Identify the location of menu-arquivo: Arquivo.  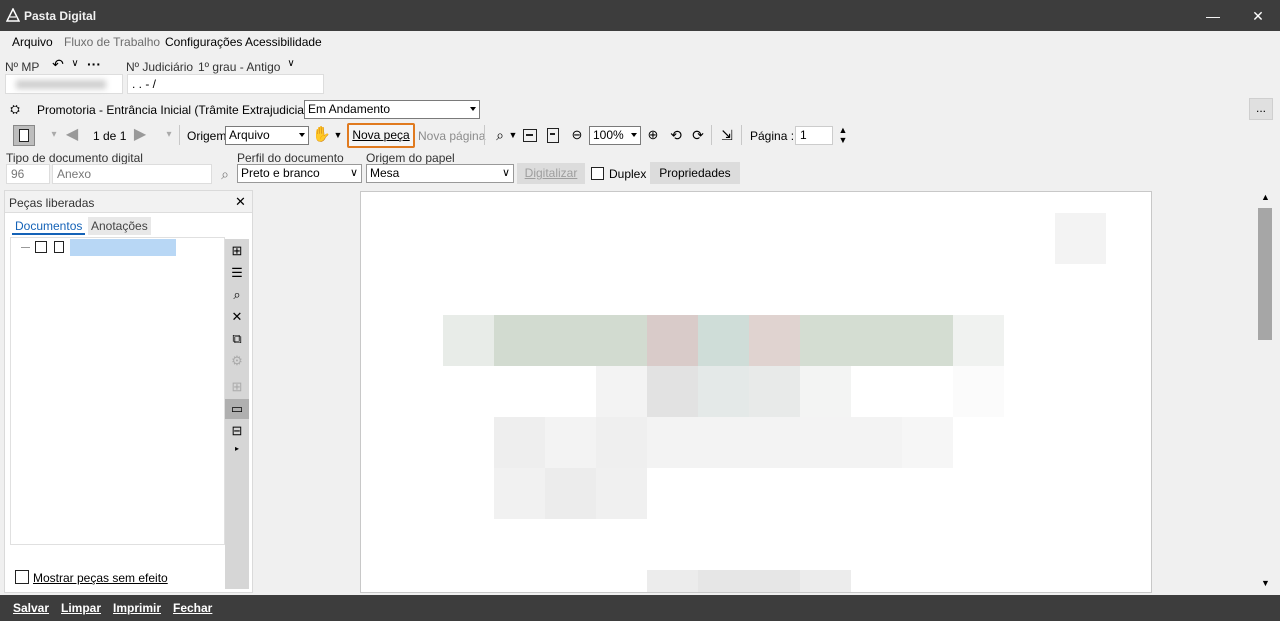
(32, 42).